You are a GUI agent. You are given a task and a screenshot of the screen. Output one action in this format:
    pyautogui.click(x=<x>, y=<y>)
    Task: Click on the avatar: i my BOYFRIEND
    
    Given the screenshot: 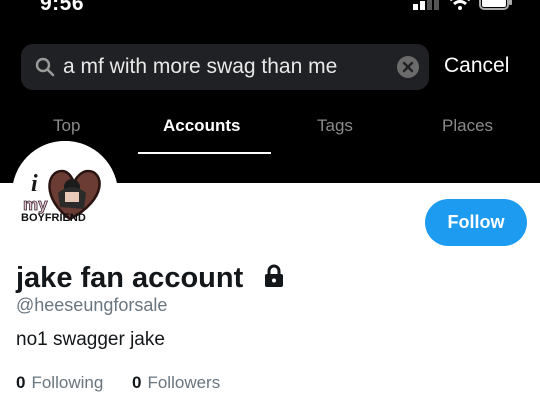 What is the action you would take?
    pyautogui.click(x=65, y=194)
    